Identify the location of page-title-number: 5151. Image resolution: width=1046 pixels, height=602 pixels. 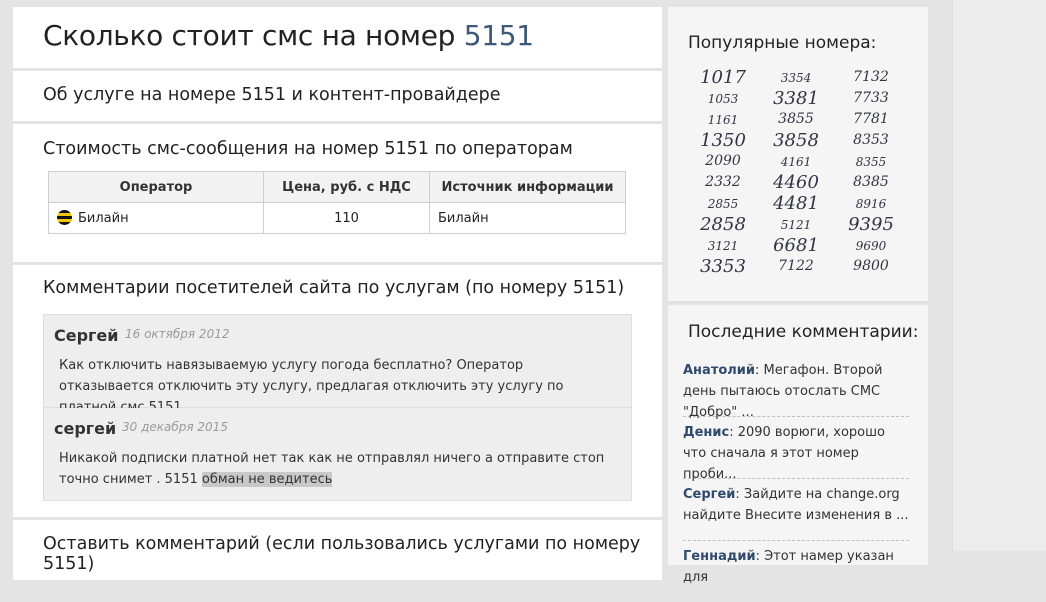
(498, 35).